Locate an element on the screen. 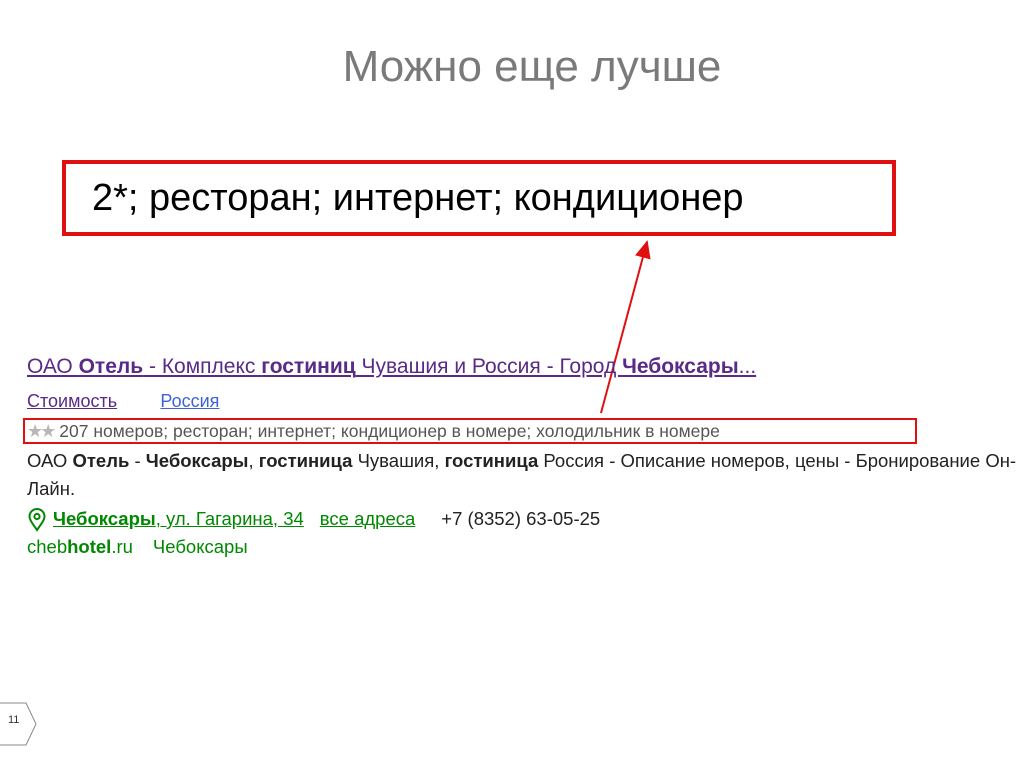 The height and width of the screenshot is (768, 1024). page-number-badge is located at coordinates (18, 724).